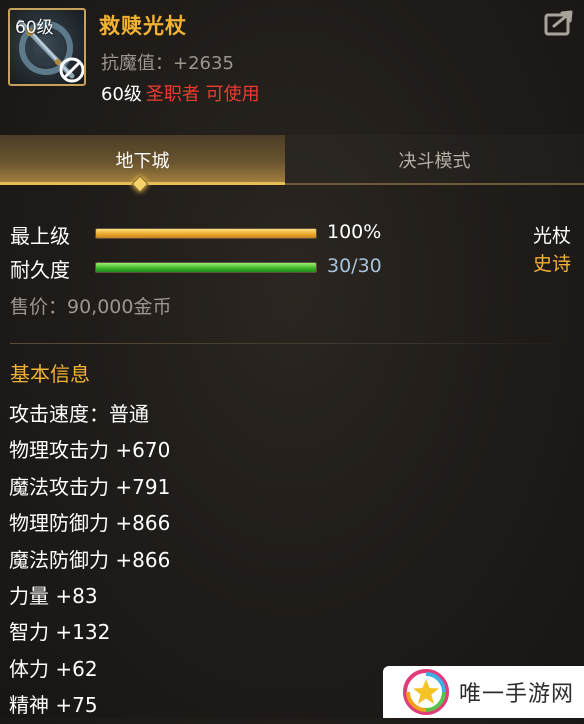 Image resolution: width=584 pixels, height=724 pixels. What do you see at coordinates (79, 414) in the screenshot?
I see `attribute-item: 攻击速度：普通` at bounding box center [79, 414].